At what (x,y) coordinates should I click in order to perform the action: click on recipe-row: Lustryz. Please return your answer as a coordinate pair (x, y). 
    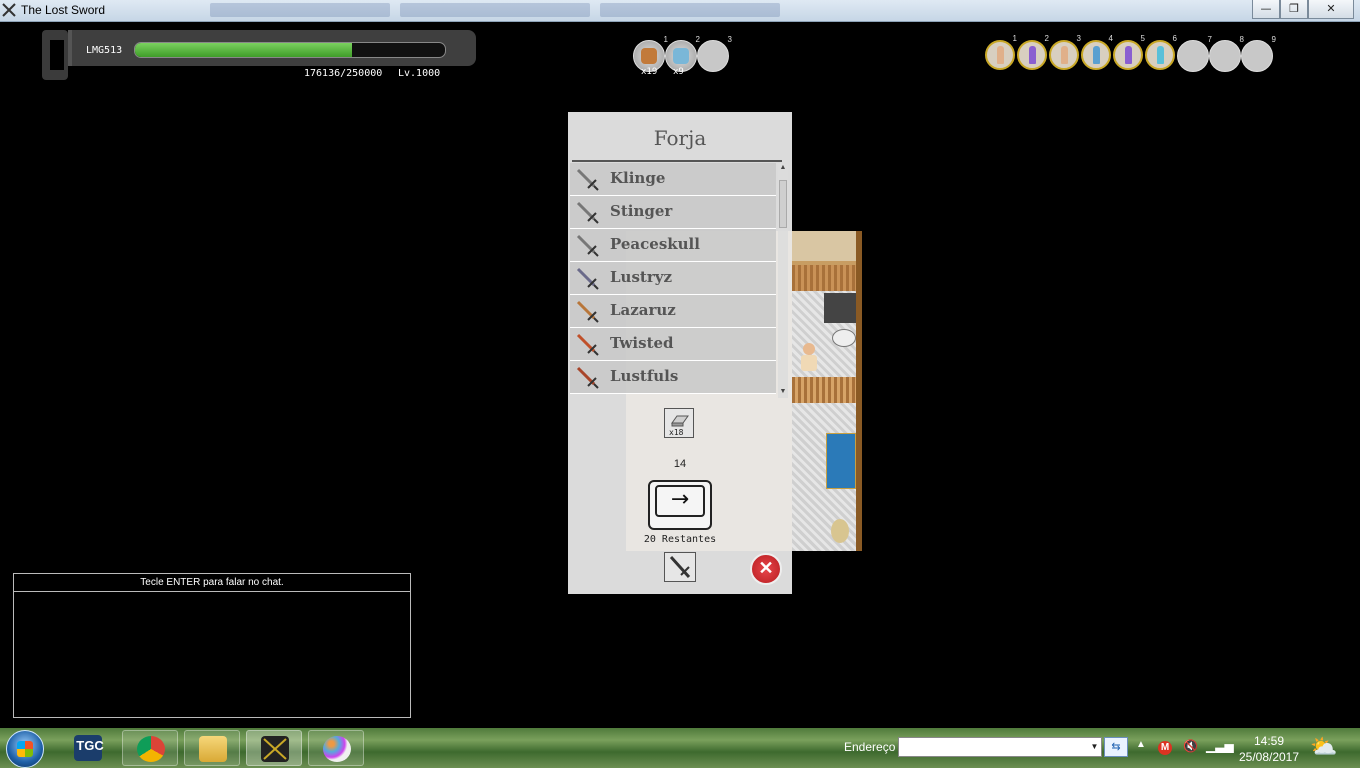
    Looking at the image, I should click on (673, 278).